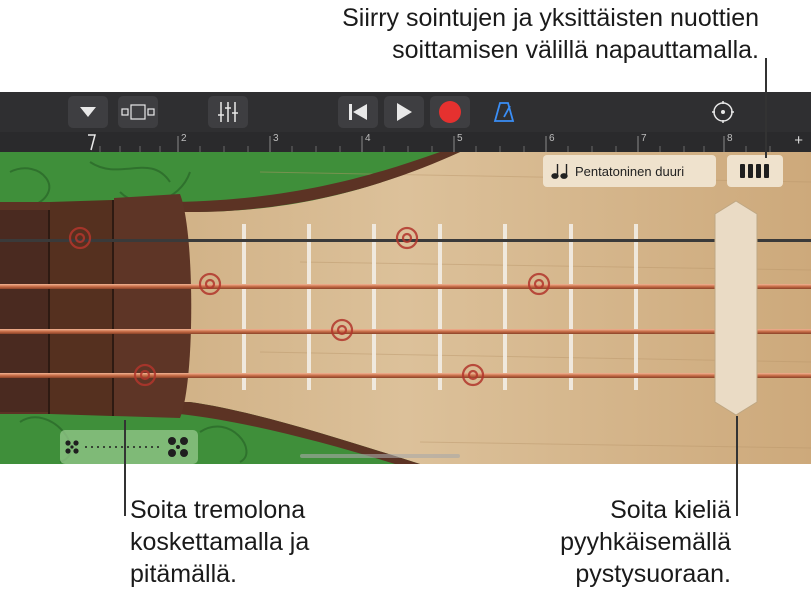  I want to click on browser-menu-icon, so click(88, 112).